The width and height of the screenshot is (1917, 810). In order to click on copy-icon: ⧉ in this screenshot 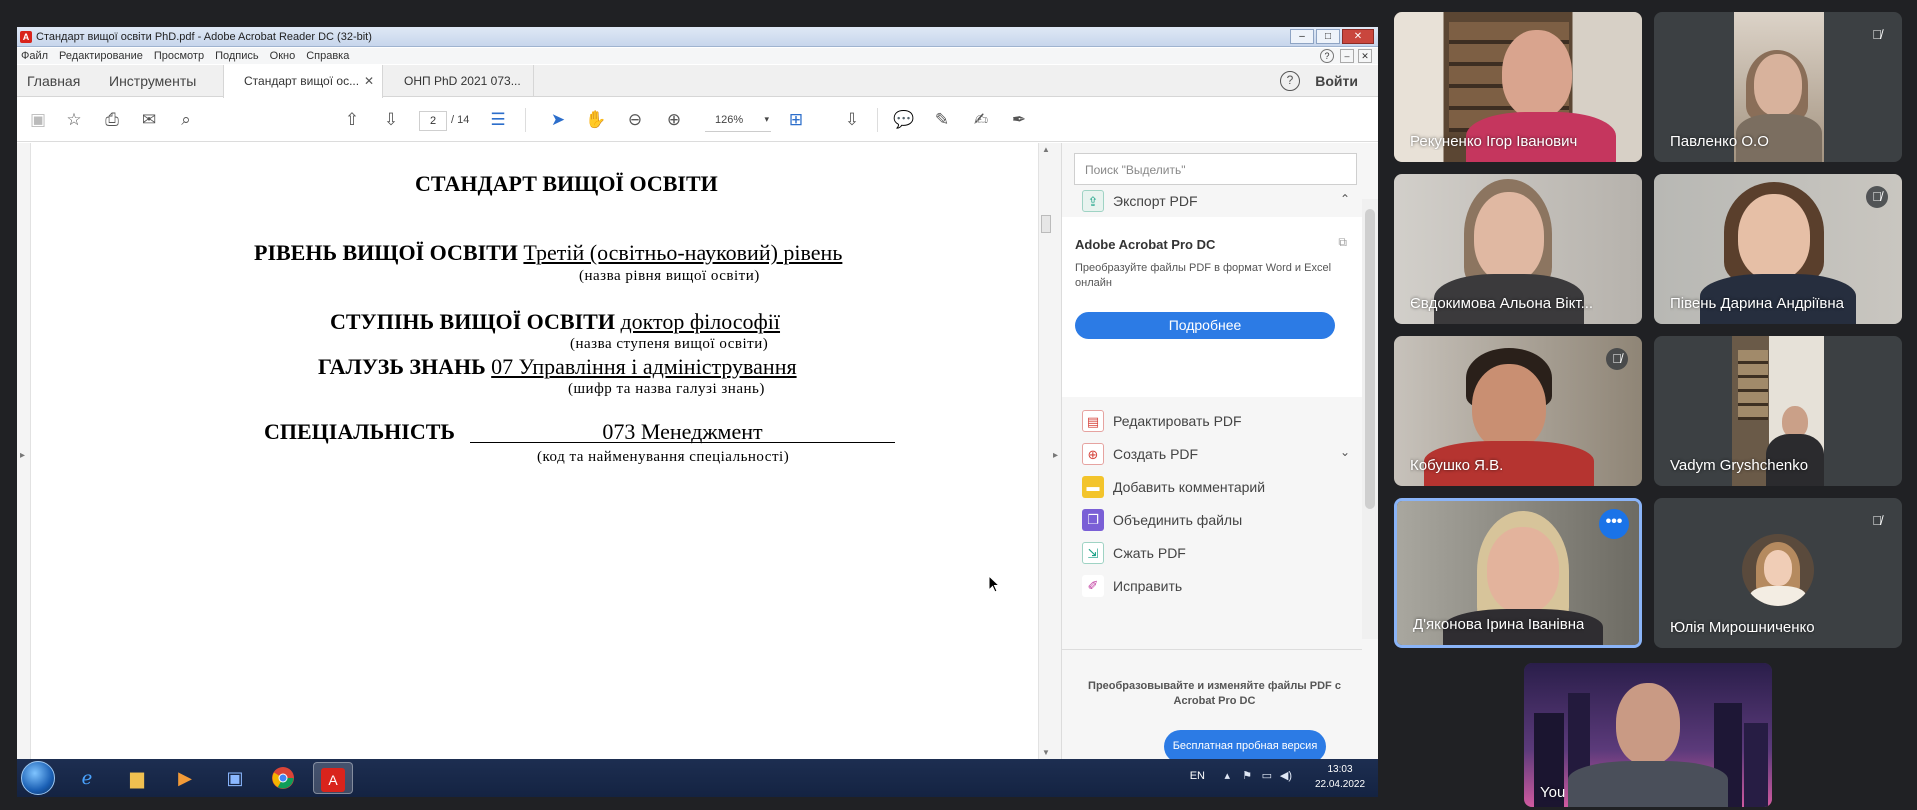, I will do `click(1342, 242)`.